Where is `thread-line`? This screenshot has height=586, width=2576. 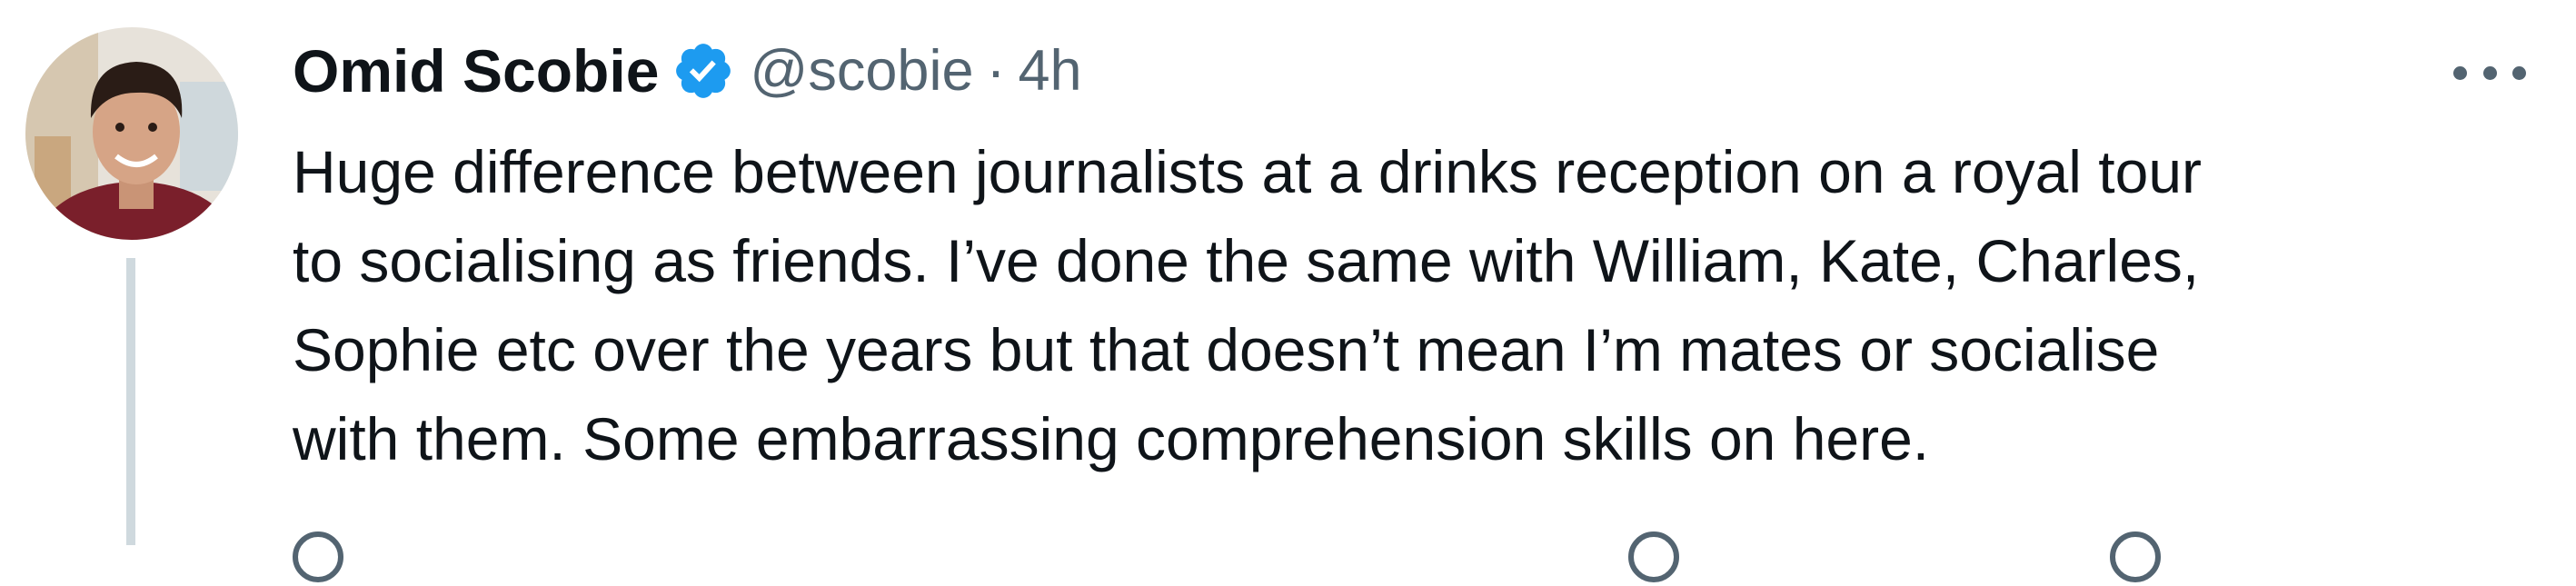 thread-line is located at coordinates (131, 401).